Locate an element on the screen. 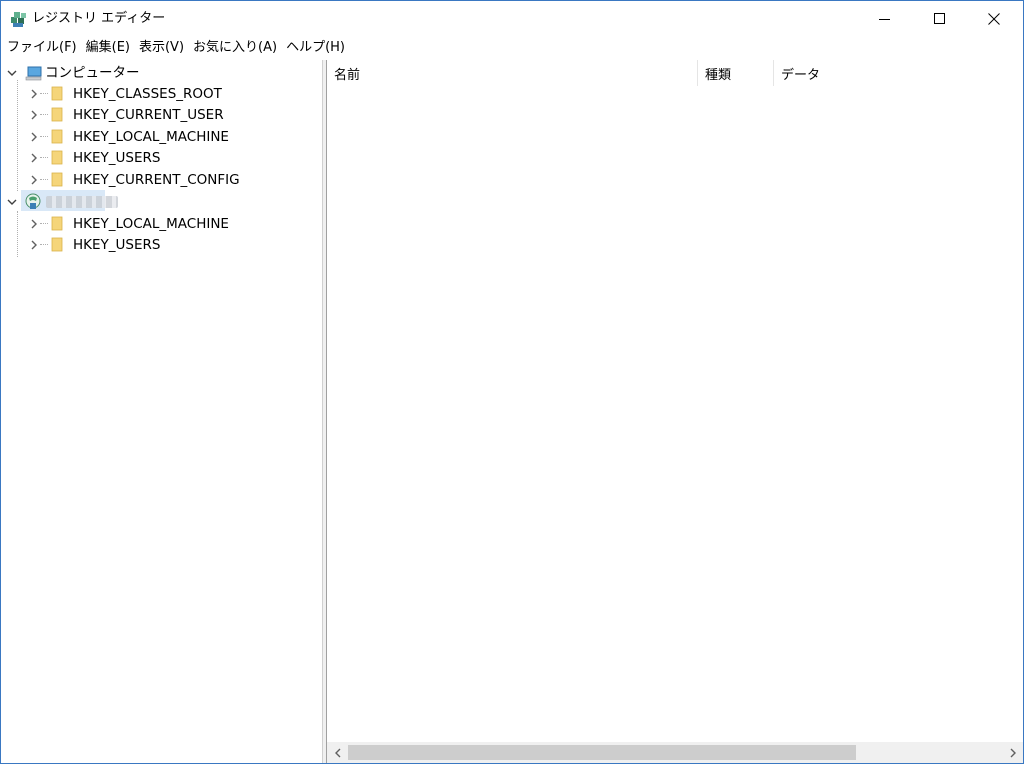 Image resolution: width=1024 pixels, height=764 pixels. column-header-label: データ is located at coordinates (801, 75).